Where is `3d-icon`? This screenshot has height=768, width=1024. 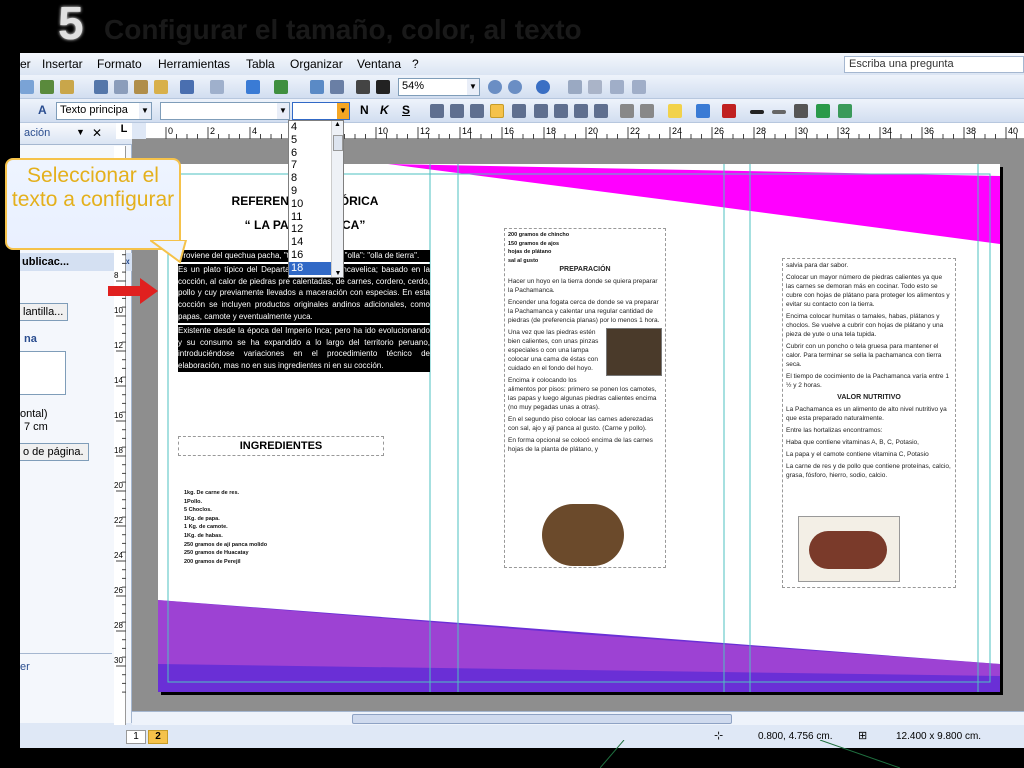 3d-icon is located at coordinates (845, 111).